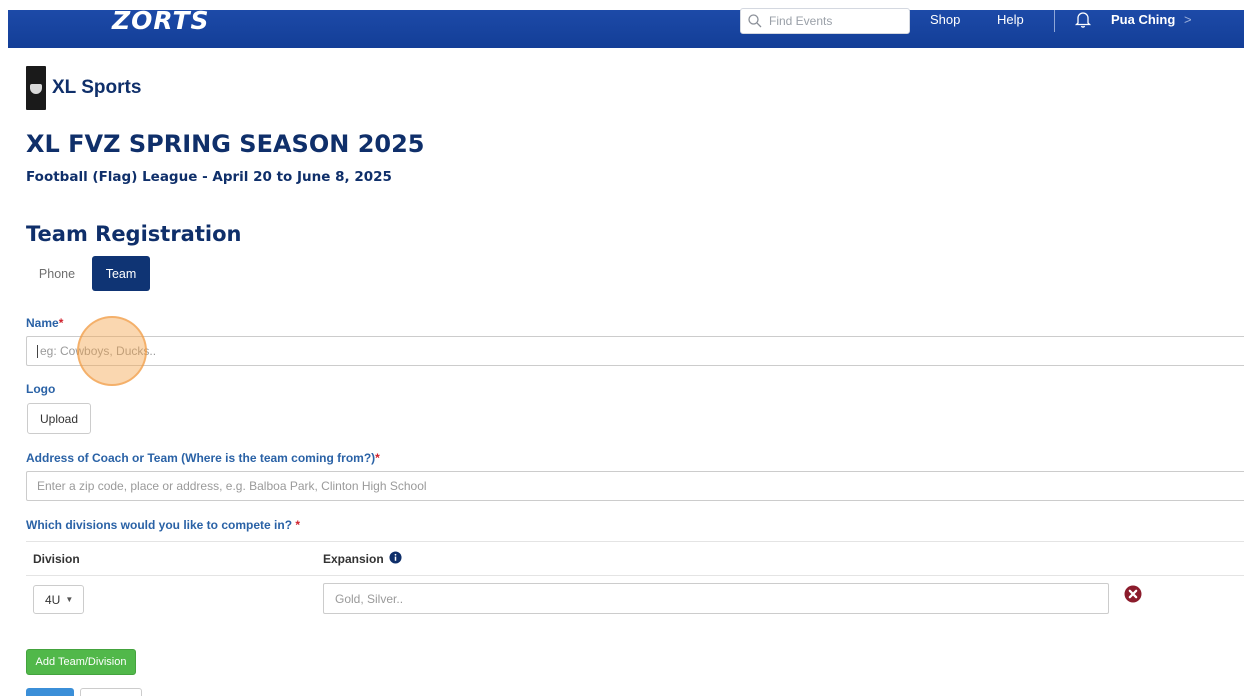 This screenshot has height=696, width=1244. Describe the element at coordinates (395, 557) in the screenshot. I see `info-icon` at that location.